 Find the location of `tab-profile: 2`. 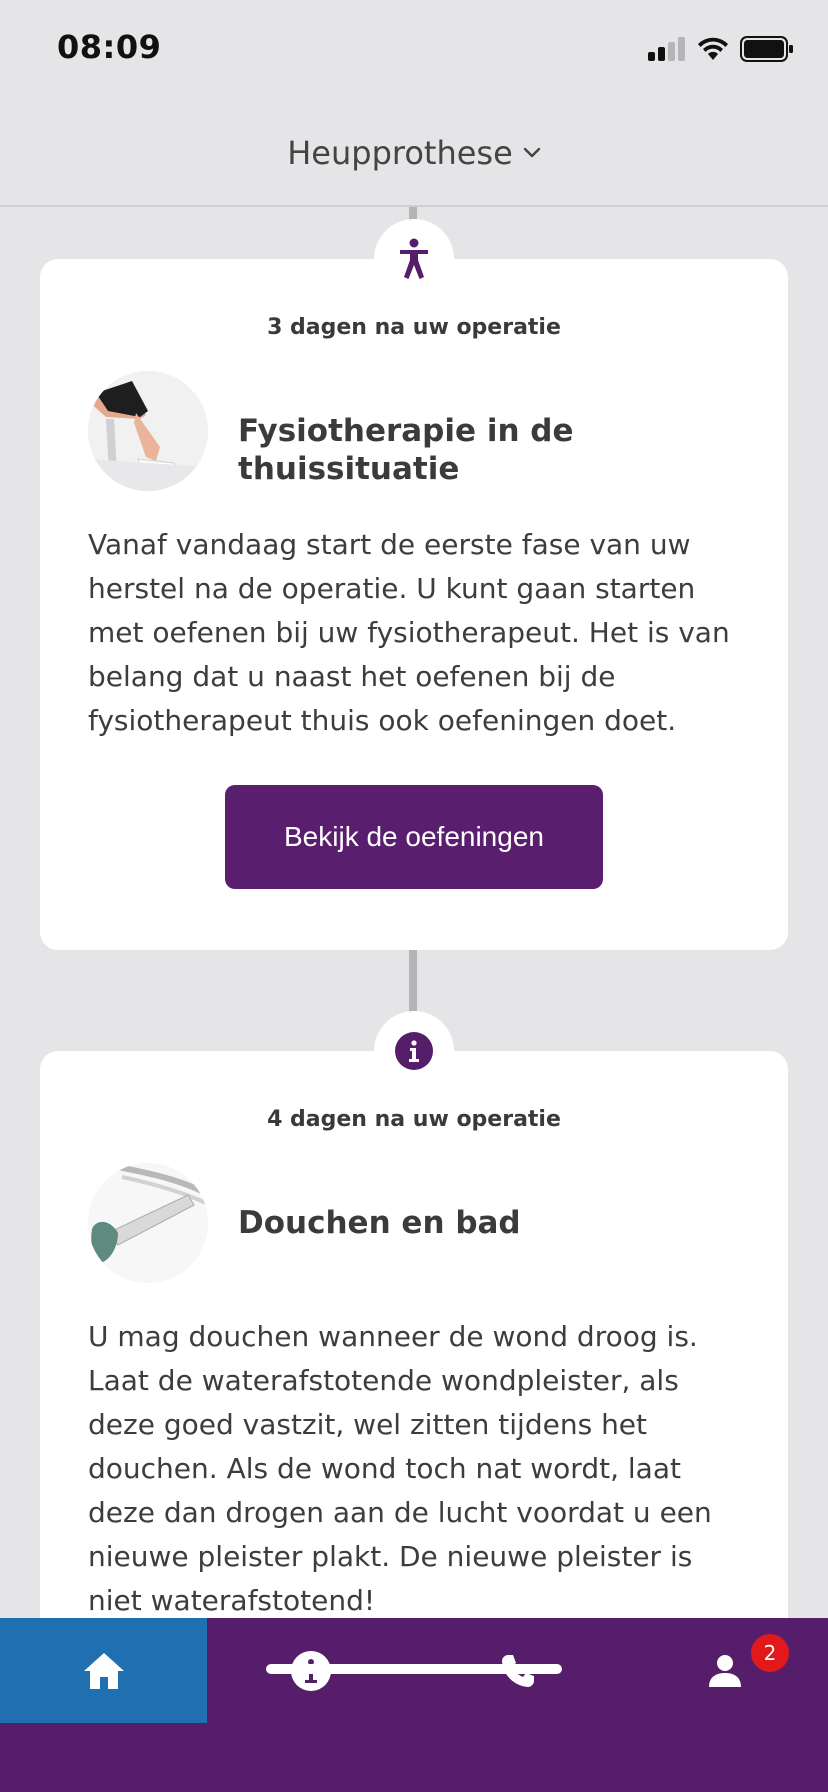

tab-profile: 2 is located at coordinates (724, 1670).